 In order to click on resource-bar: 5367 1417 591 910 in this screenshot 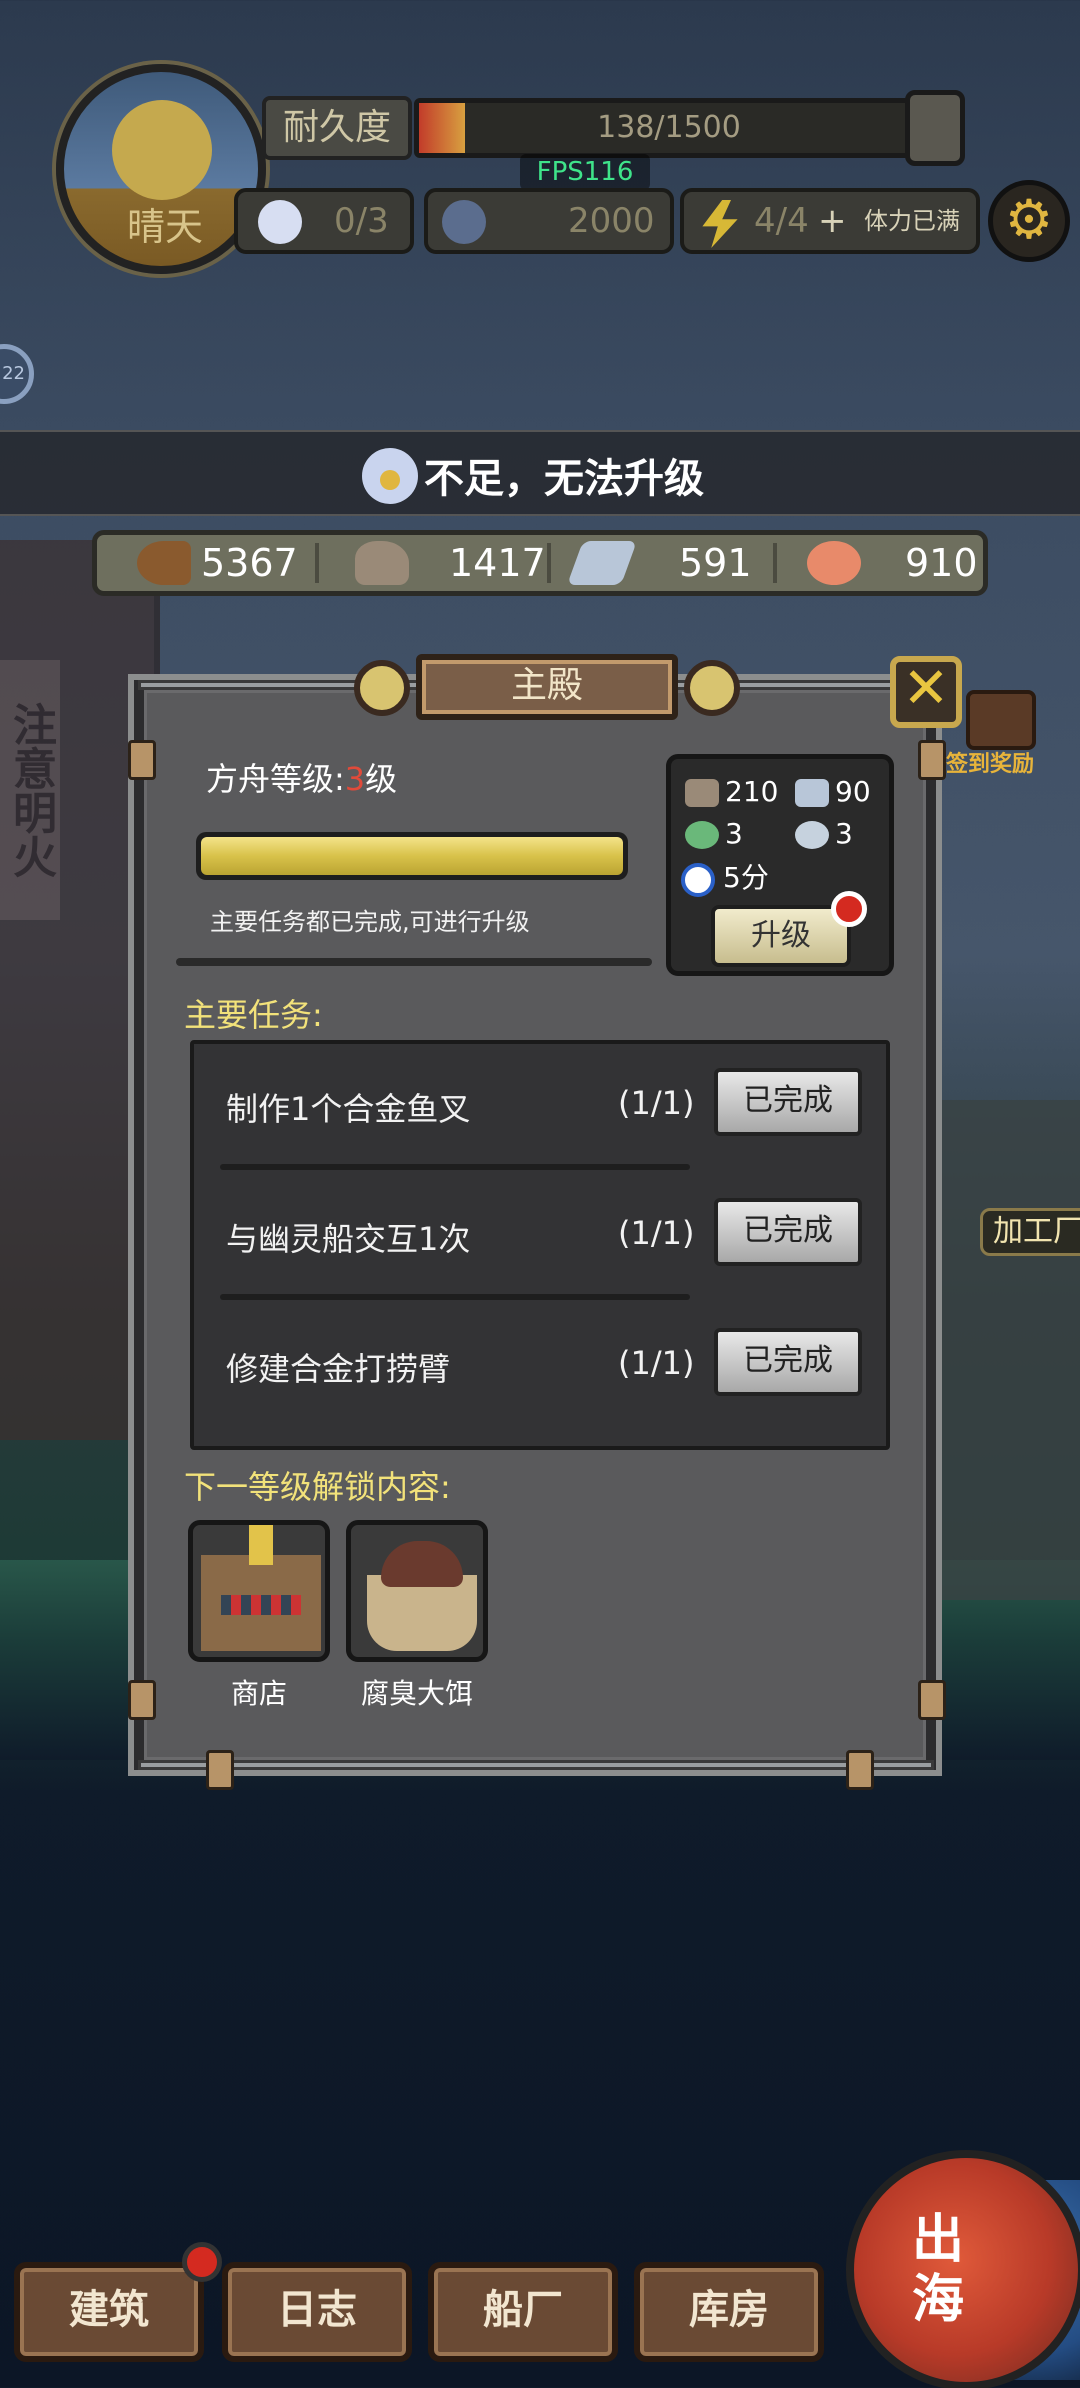, I will do `click(540, 563)`.